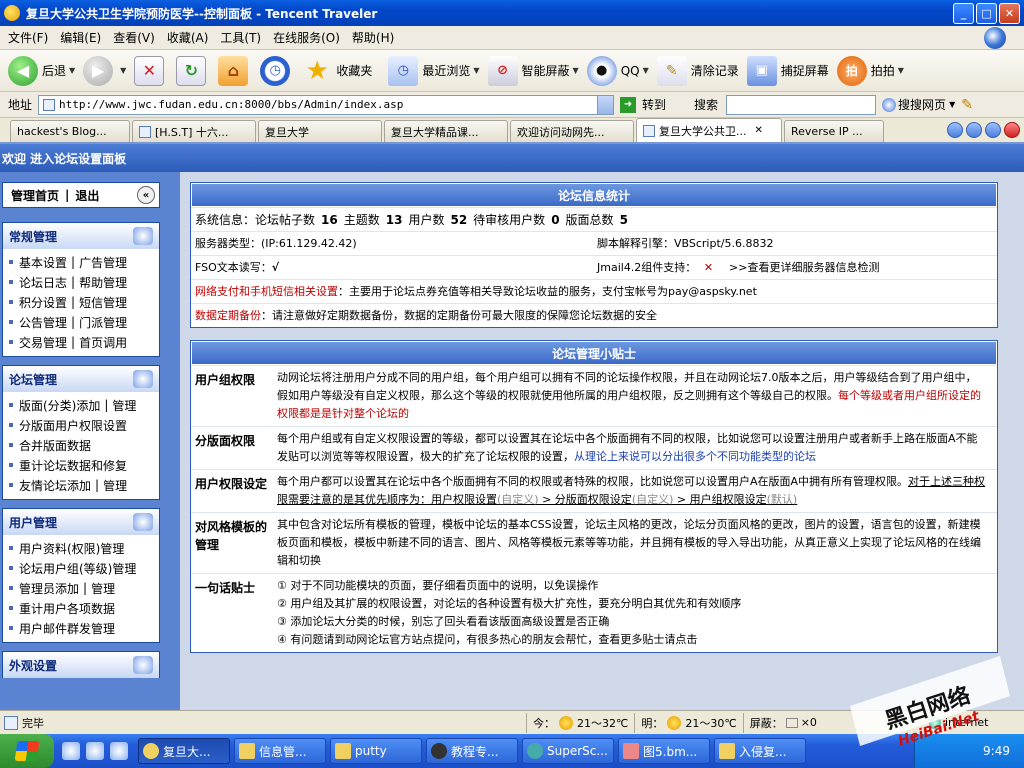  Describe the element at coordinates (77, 568) in the screenshot. I see `sidebar-link: 论坛用户组(等级)管理` at that location.